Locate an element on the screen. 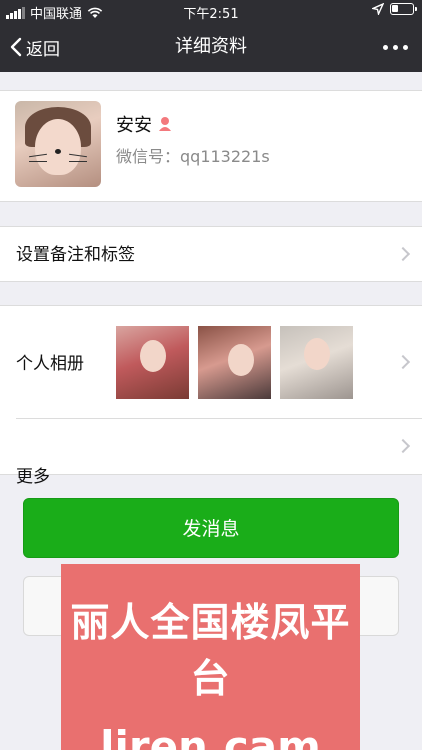 This screenshot has width=422, height=750. profile-name: 安安 is located at coordinates (134, 125).